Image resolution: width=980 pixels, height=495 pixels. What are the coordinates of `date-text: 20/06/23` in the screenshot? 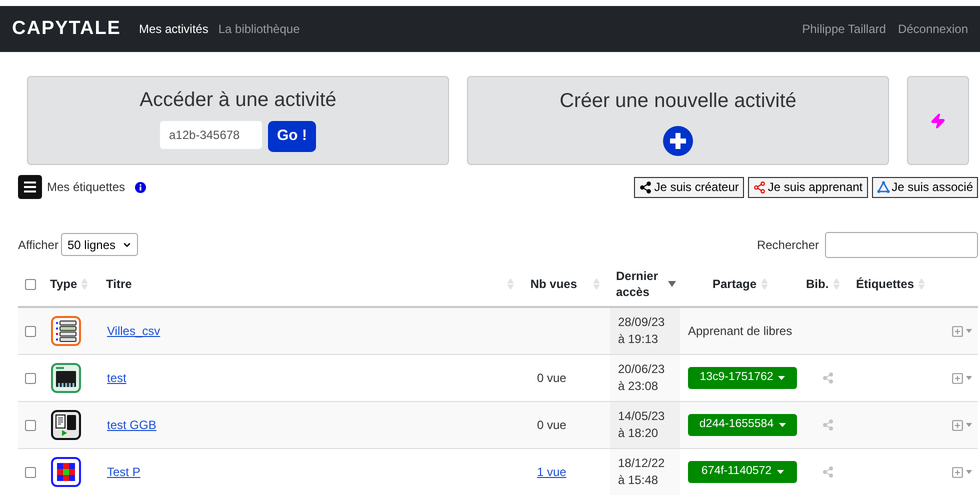 It's located at (642, 369).